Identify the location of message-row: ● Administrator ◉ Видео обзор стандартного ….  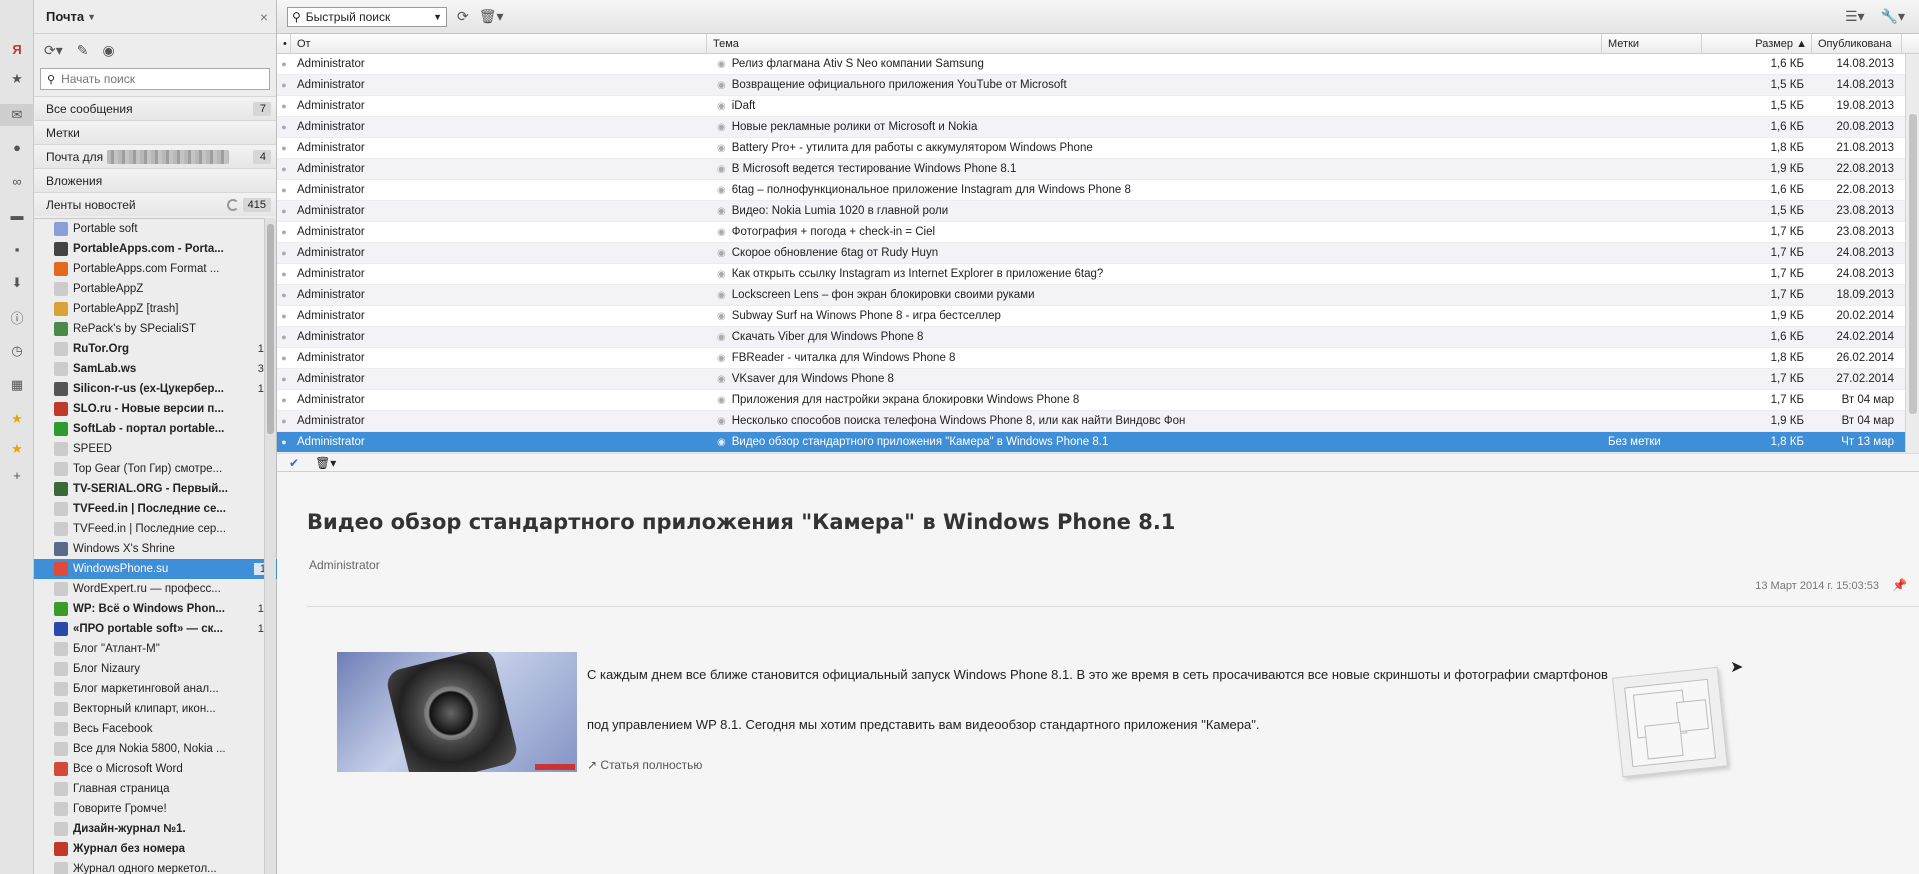
(1098, 442).